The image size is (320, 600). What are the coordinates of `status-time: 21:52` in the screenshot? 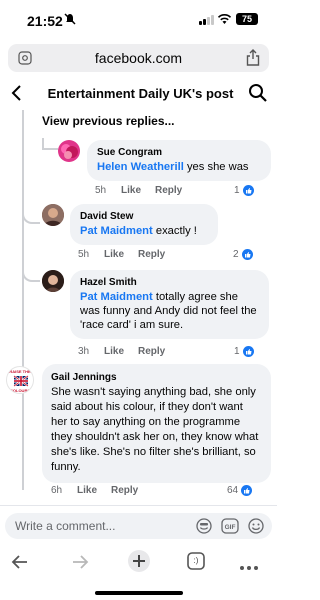 It's located at (45, 21).